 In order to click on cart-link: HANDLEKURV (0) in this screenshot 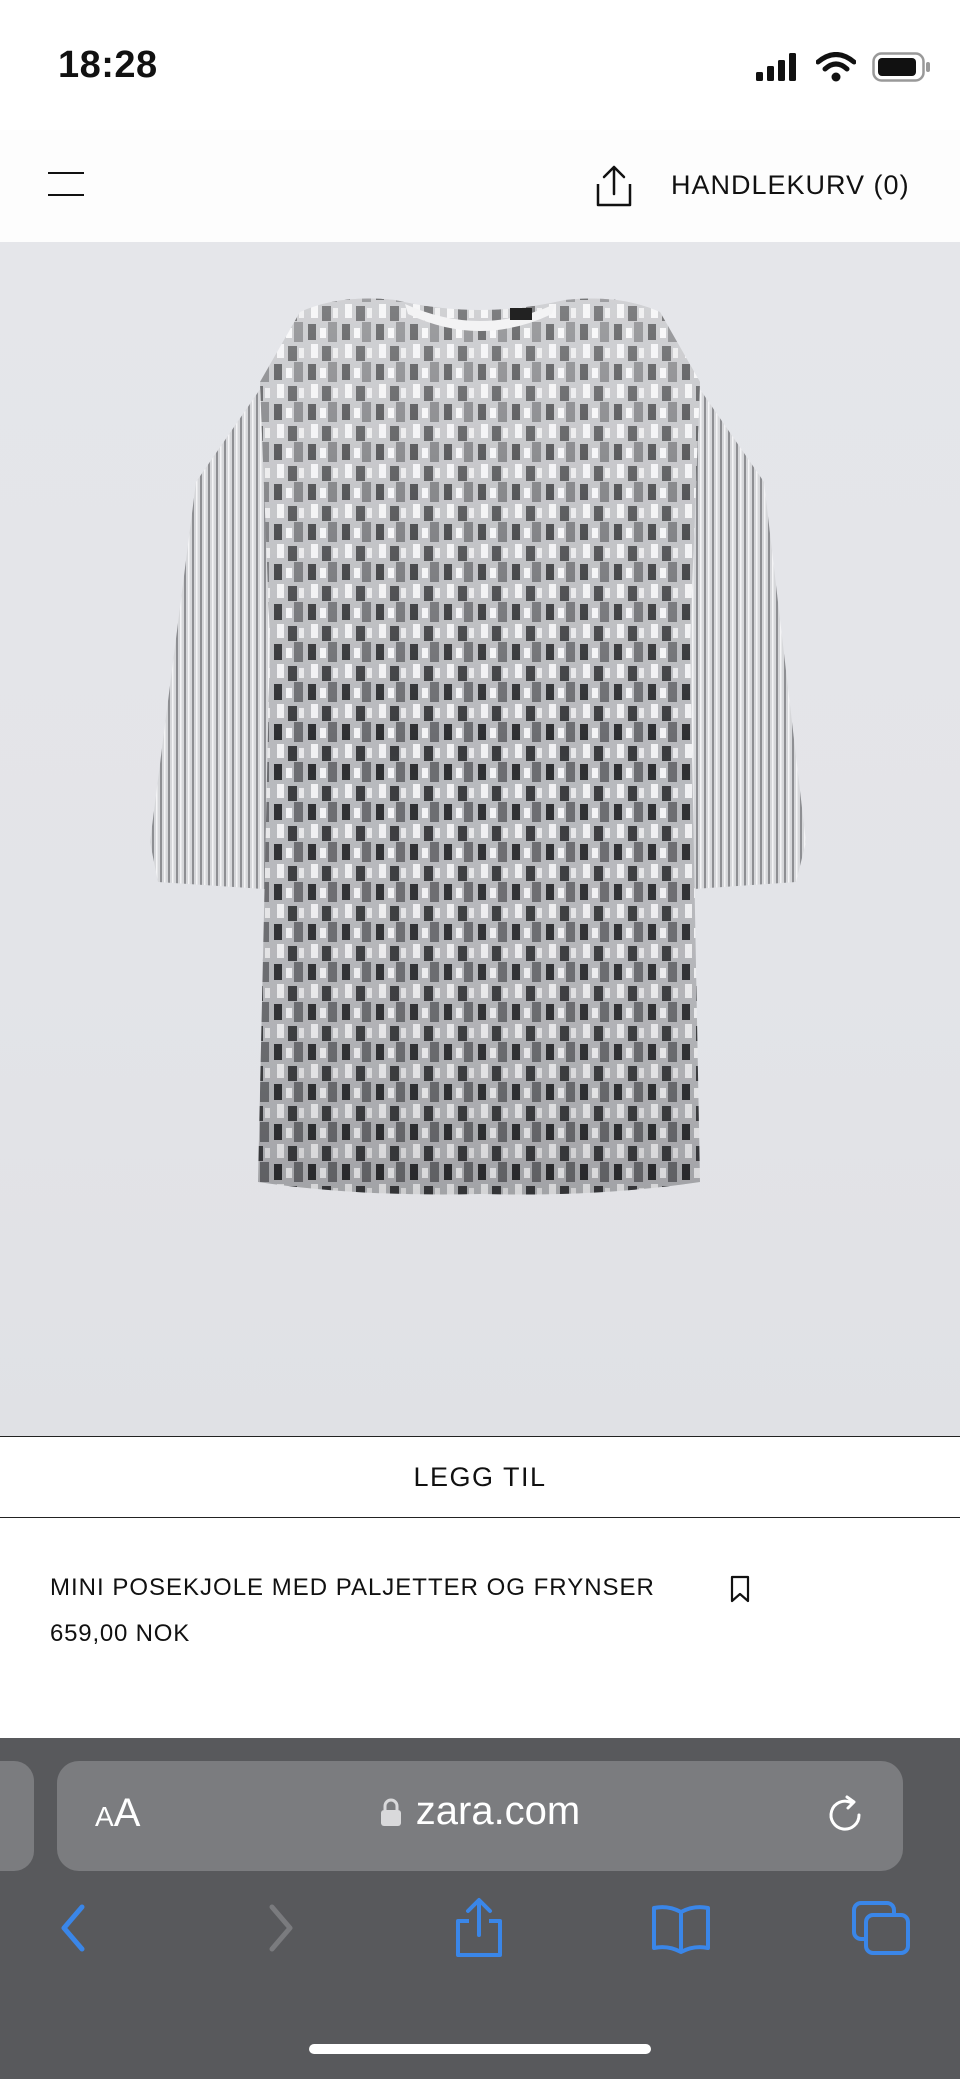, I will do `click(790, 185)`.